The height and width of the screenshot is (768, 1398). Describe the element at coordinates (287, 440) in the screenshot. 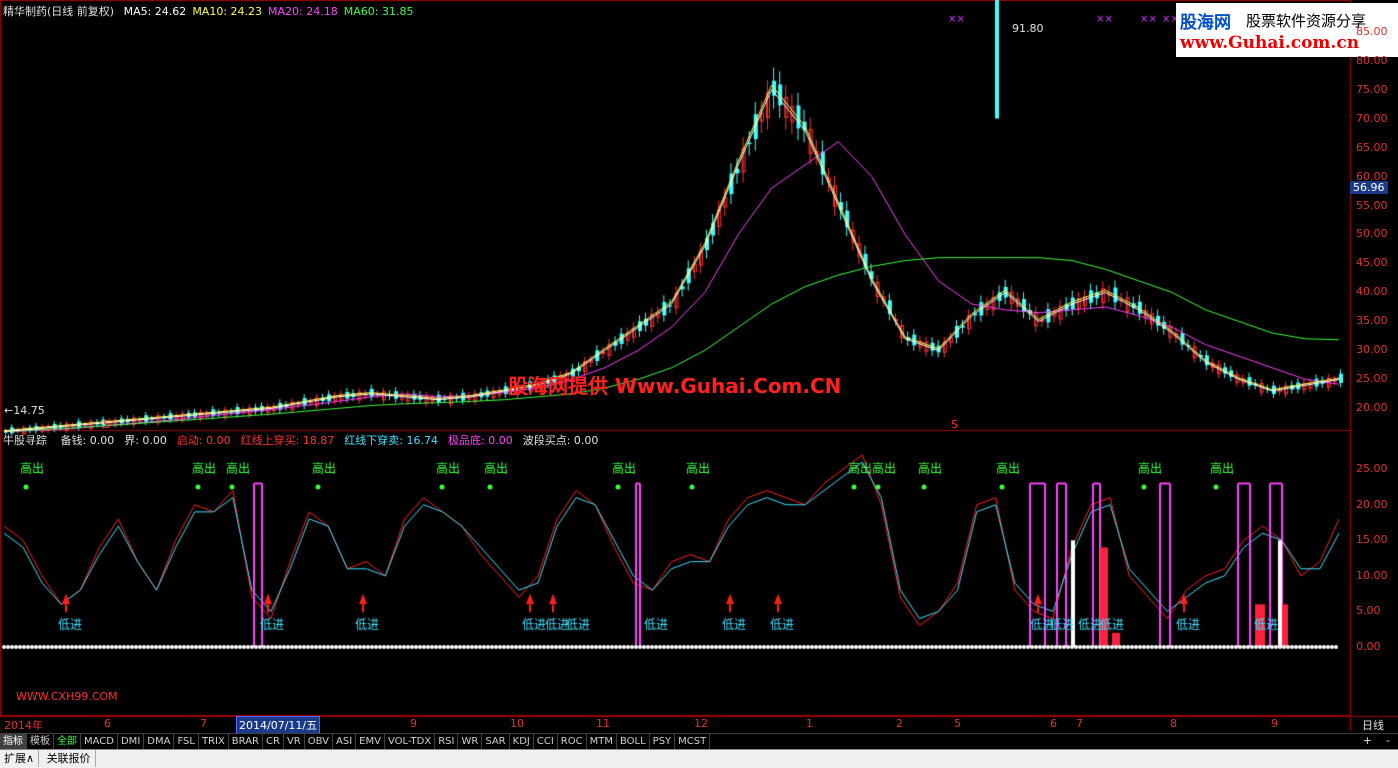

I see `indicator-value: 红线上穿买: 18.87` at that location.